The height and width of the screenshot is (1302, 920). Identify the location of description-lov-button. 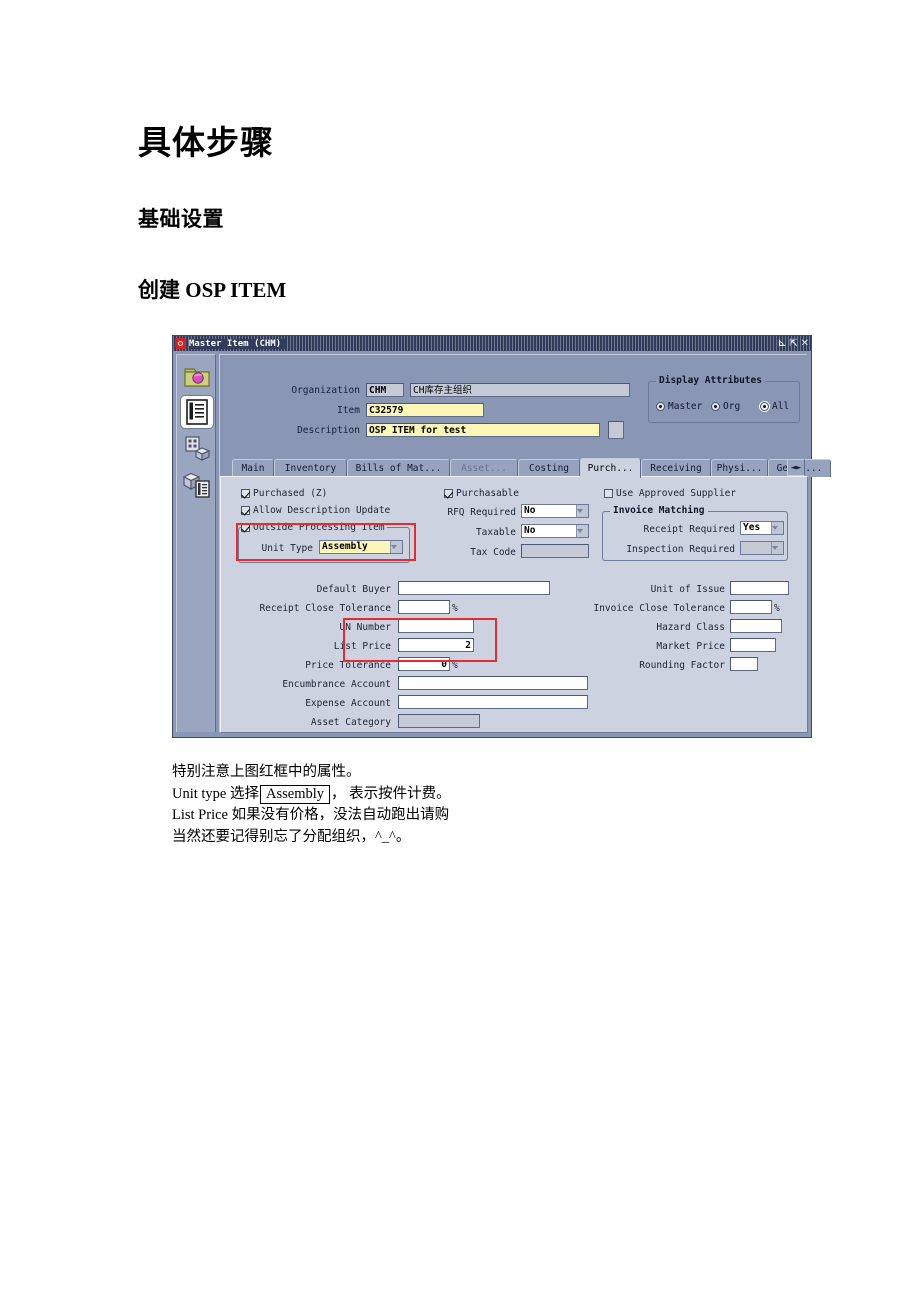
(616, 430).